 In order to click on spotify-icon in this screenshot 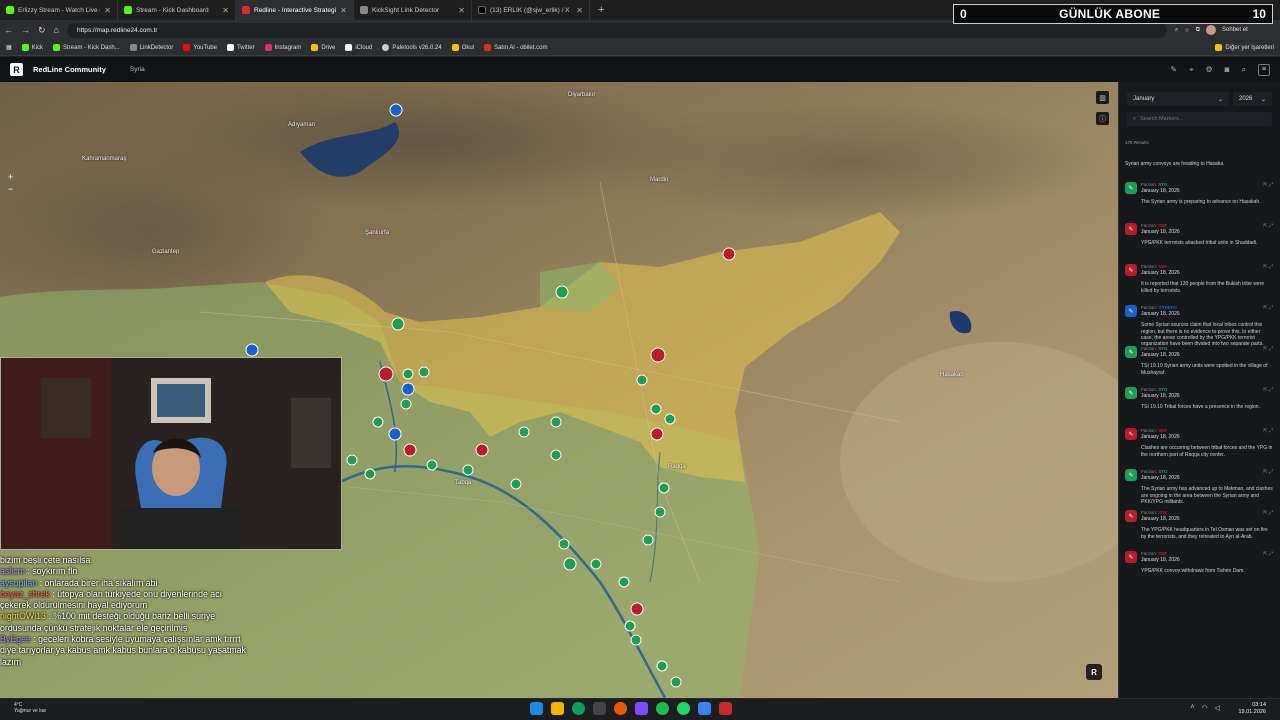, I will do `click(662, 708)`.